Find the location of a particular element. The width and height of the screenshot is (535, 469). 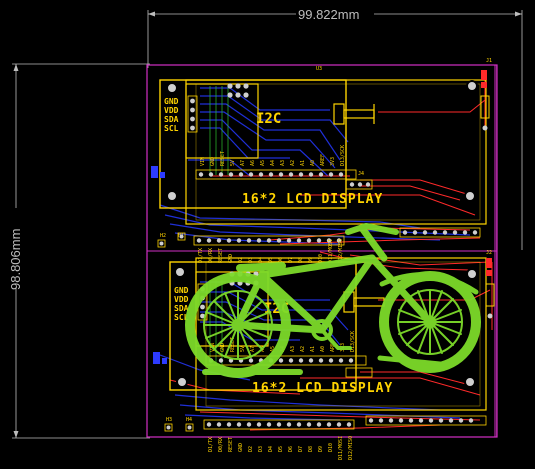

svg-text: D7 is located at coordinates (301, 449).